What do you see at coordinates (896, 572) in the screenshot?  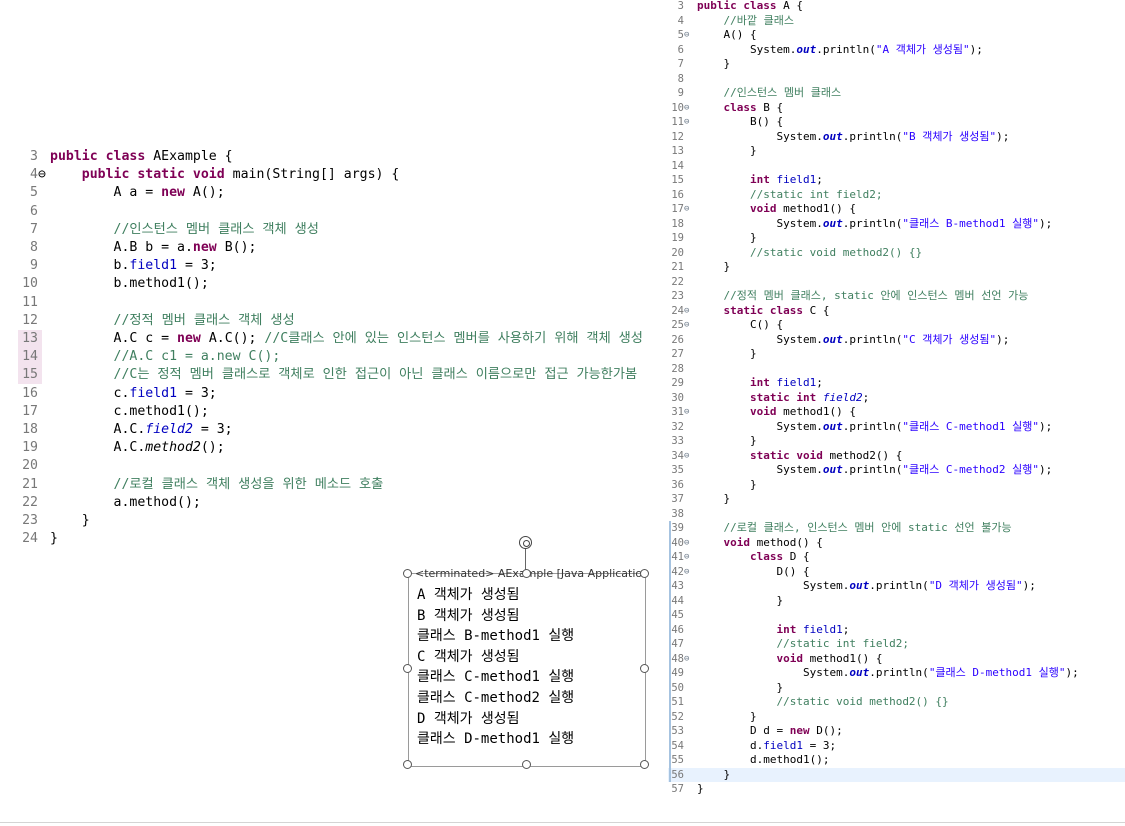 I see `code-line: 42⊖ D() {` at bounding box center [896, 572].